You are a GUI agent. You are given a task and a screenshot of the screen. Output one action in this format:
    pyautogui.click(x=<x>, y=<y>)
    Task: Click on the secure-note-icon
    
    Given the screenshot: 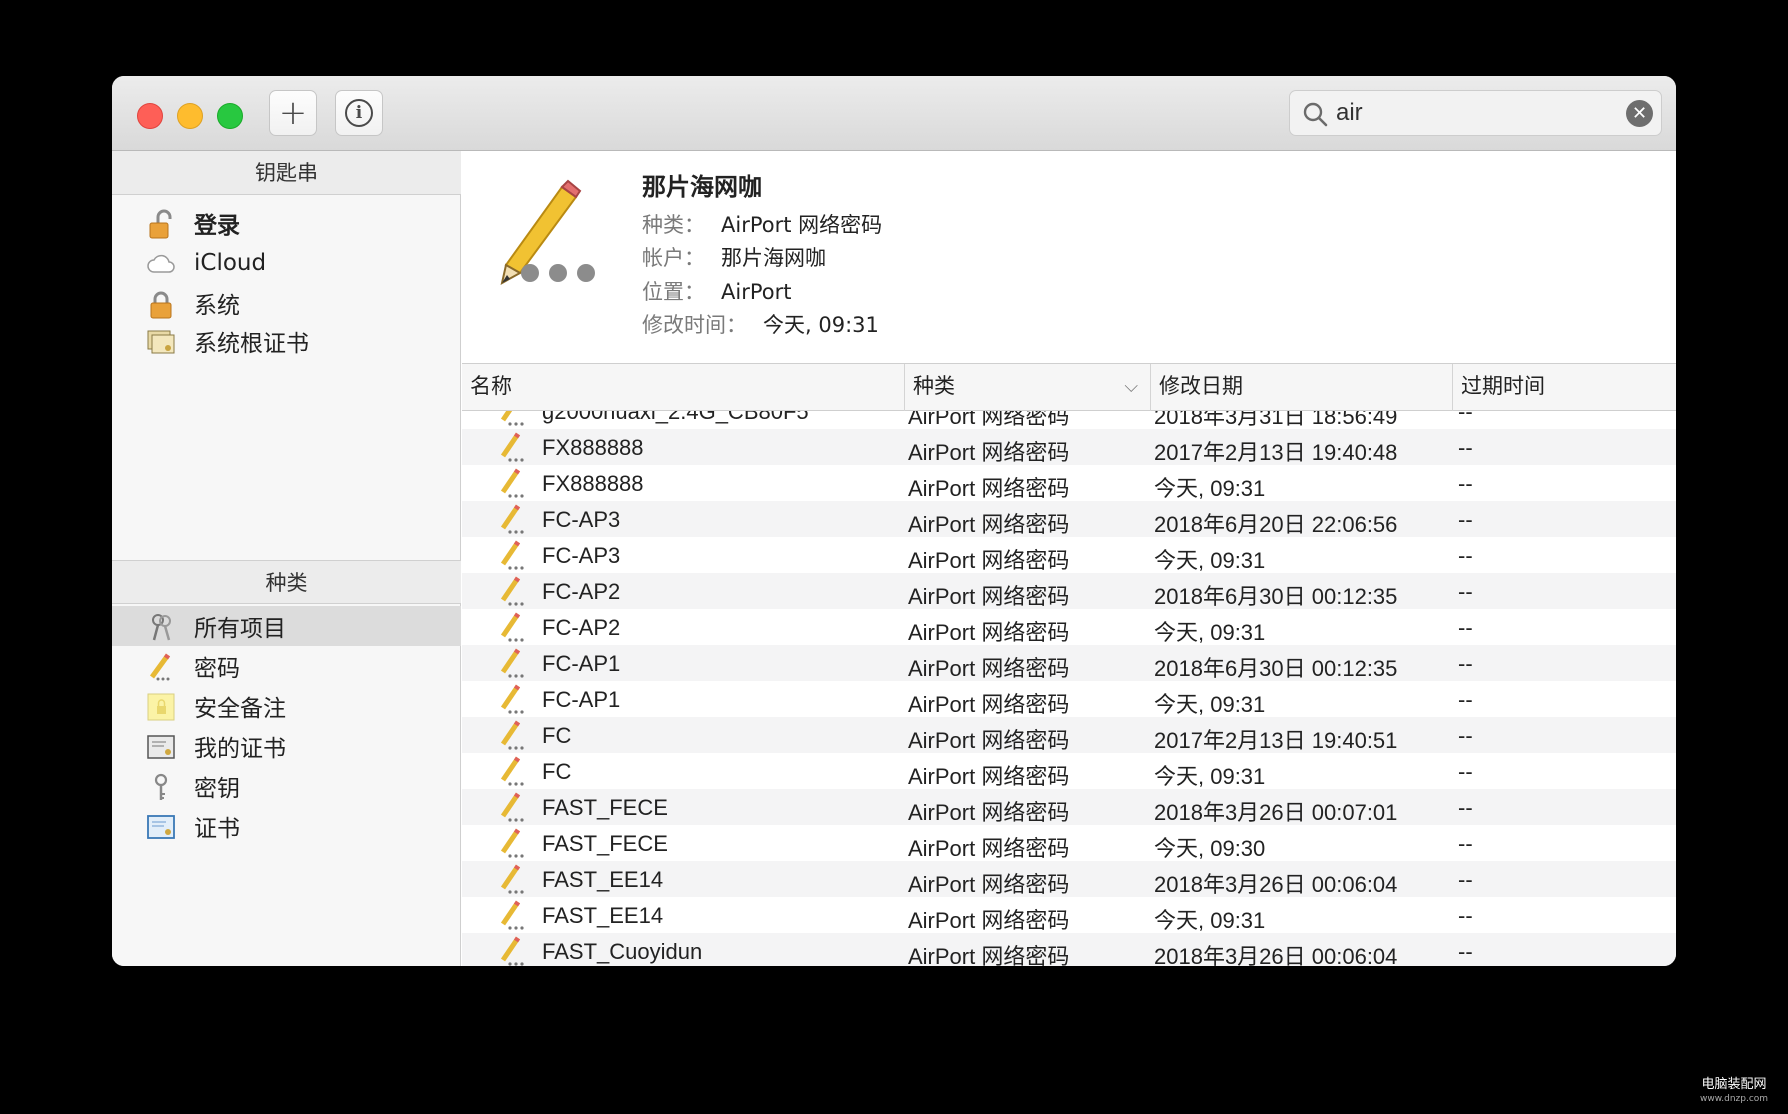 What is the action you would take?
    pyautogui.click(x=161, y=707)
    